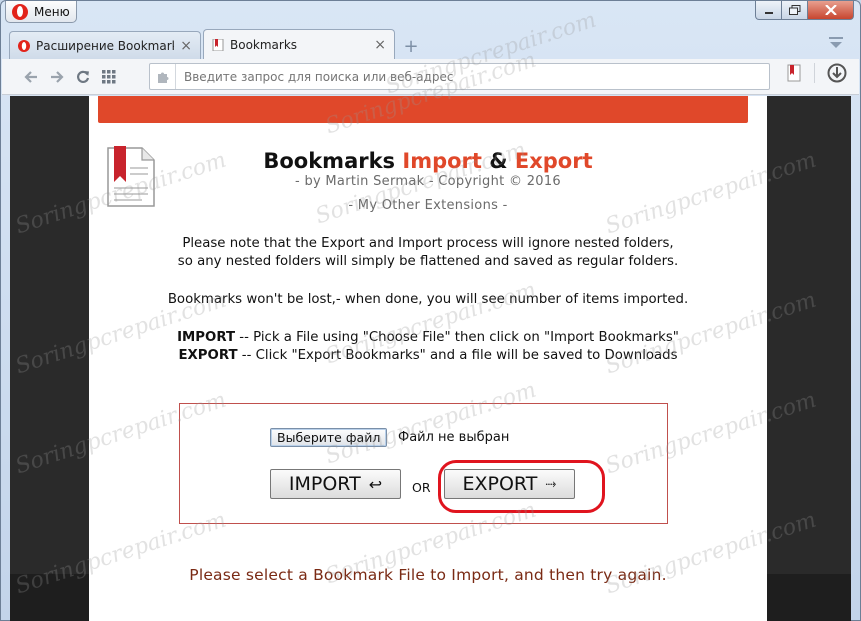 Image resolution: width=861 pixels, height=621 pixels. I want to click on opera-logo-icon, so click(20, 11).